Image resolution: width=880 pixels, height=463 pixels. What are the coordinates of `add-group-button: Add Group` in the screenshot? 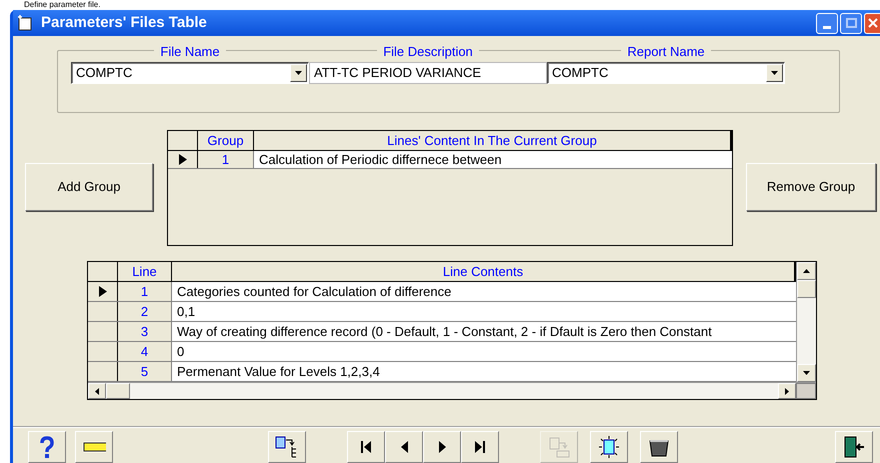 It's located at (89, 187).